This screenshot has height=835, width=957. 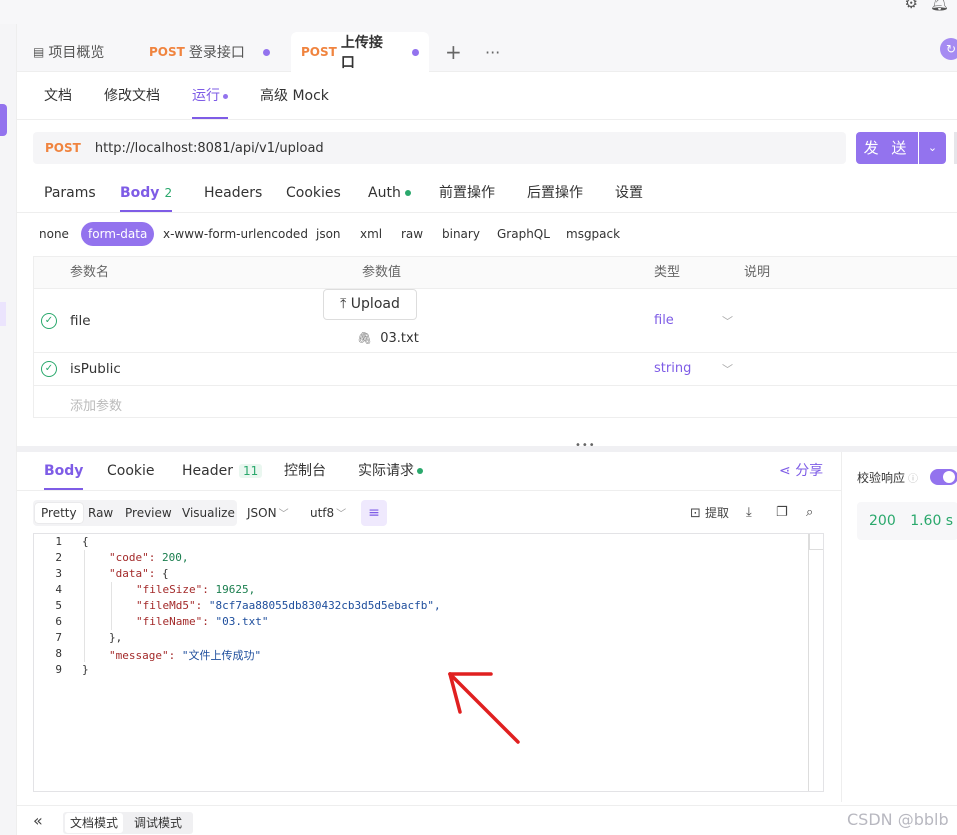 I want to click on sidebar-active-indicator, so click(x=3, y=120).